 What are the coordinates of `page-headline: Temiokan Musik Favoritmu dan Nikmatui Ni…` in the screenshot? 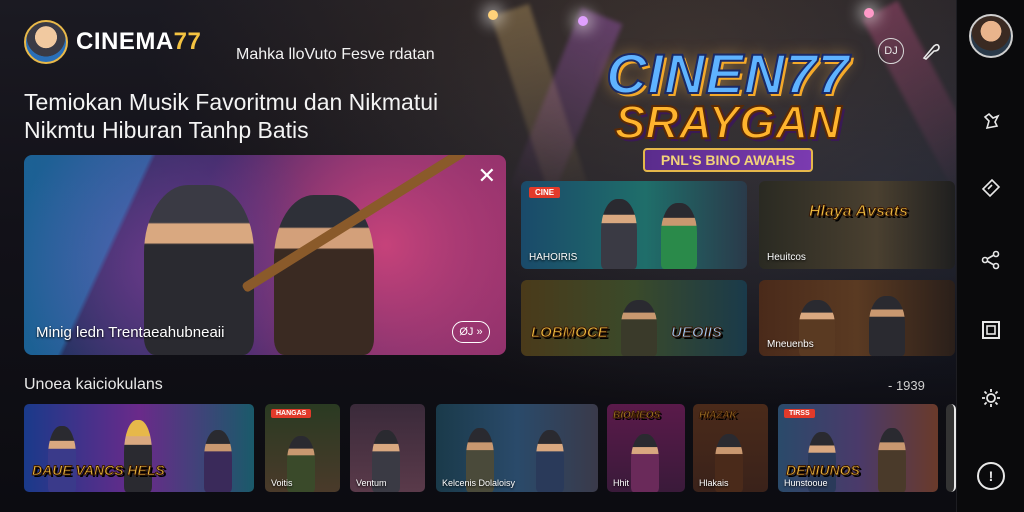 It's located at (254, 116).